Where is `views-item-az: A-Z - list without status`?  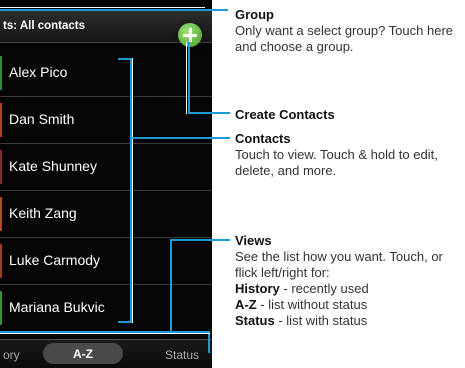
views-item-az: A-Z - list without status is located at coordinates (301, 304).